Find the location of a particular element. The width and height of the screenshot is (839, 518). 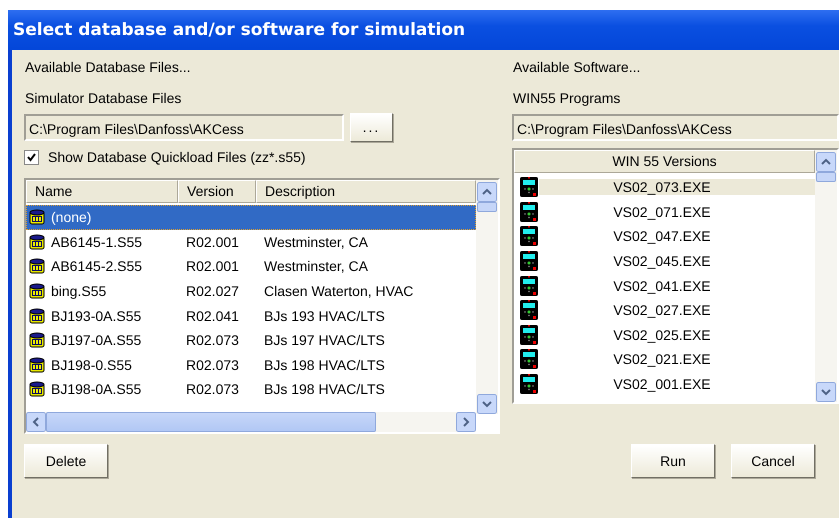

file-name: (none) is located at coordinates (71, 217).